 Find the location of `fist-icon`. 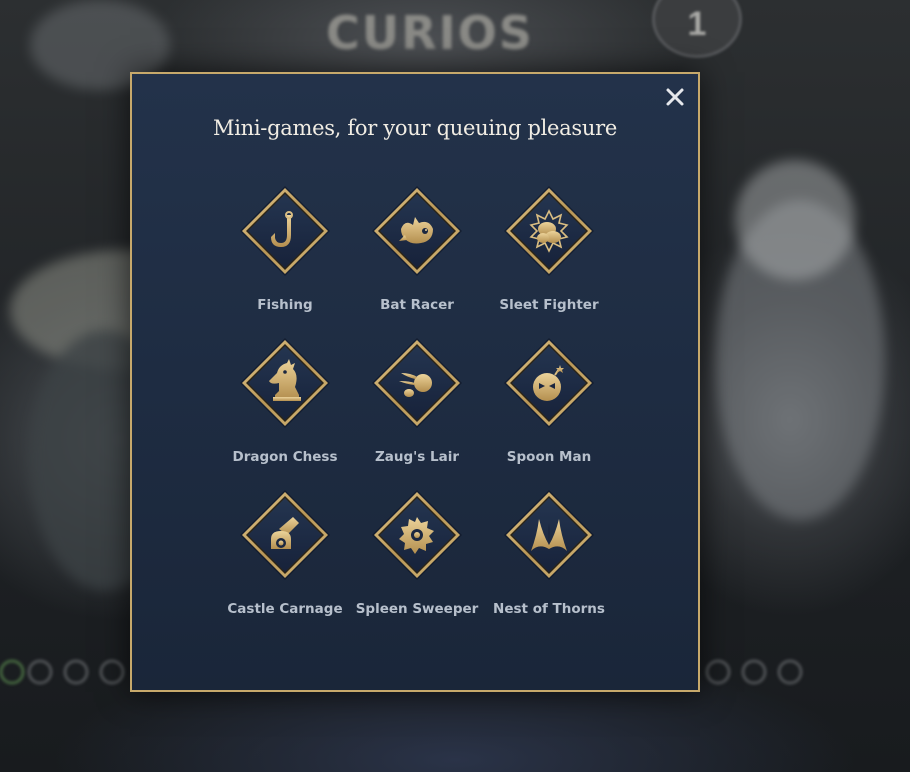

fist-icon is located at coordinates (549, 231).